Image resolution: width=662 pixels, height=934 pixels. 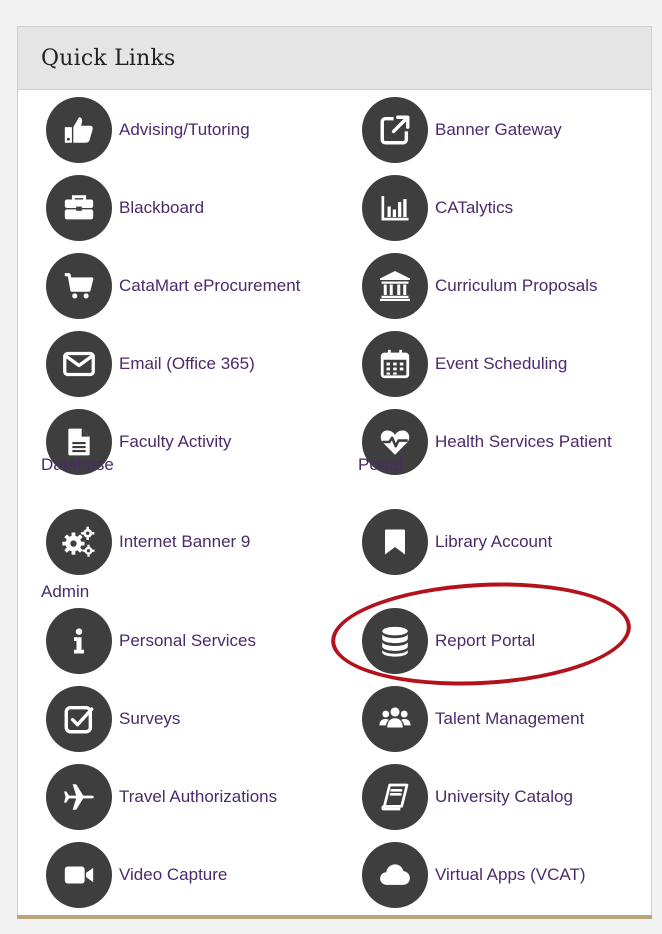 I want to click on link-label-wrap: Portal, so click(x=380, y=464).